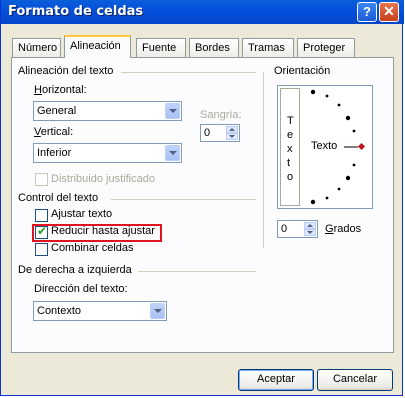 The image size is (405, 398). Describe the element at coordinates (103, 179) in the screenshot. I see `distributed-label: Distribuido justificado` at that location.